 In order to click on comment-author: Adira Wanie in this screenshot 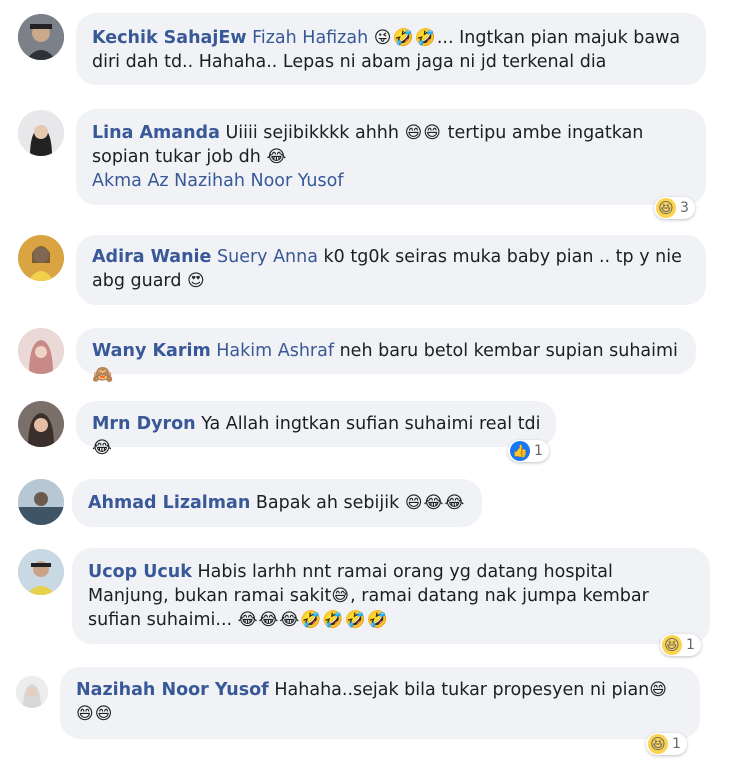, I will do `click(151, 257)`.